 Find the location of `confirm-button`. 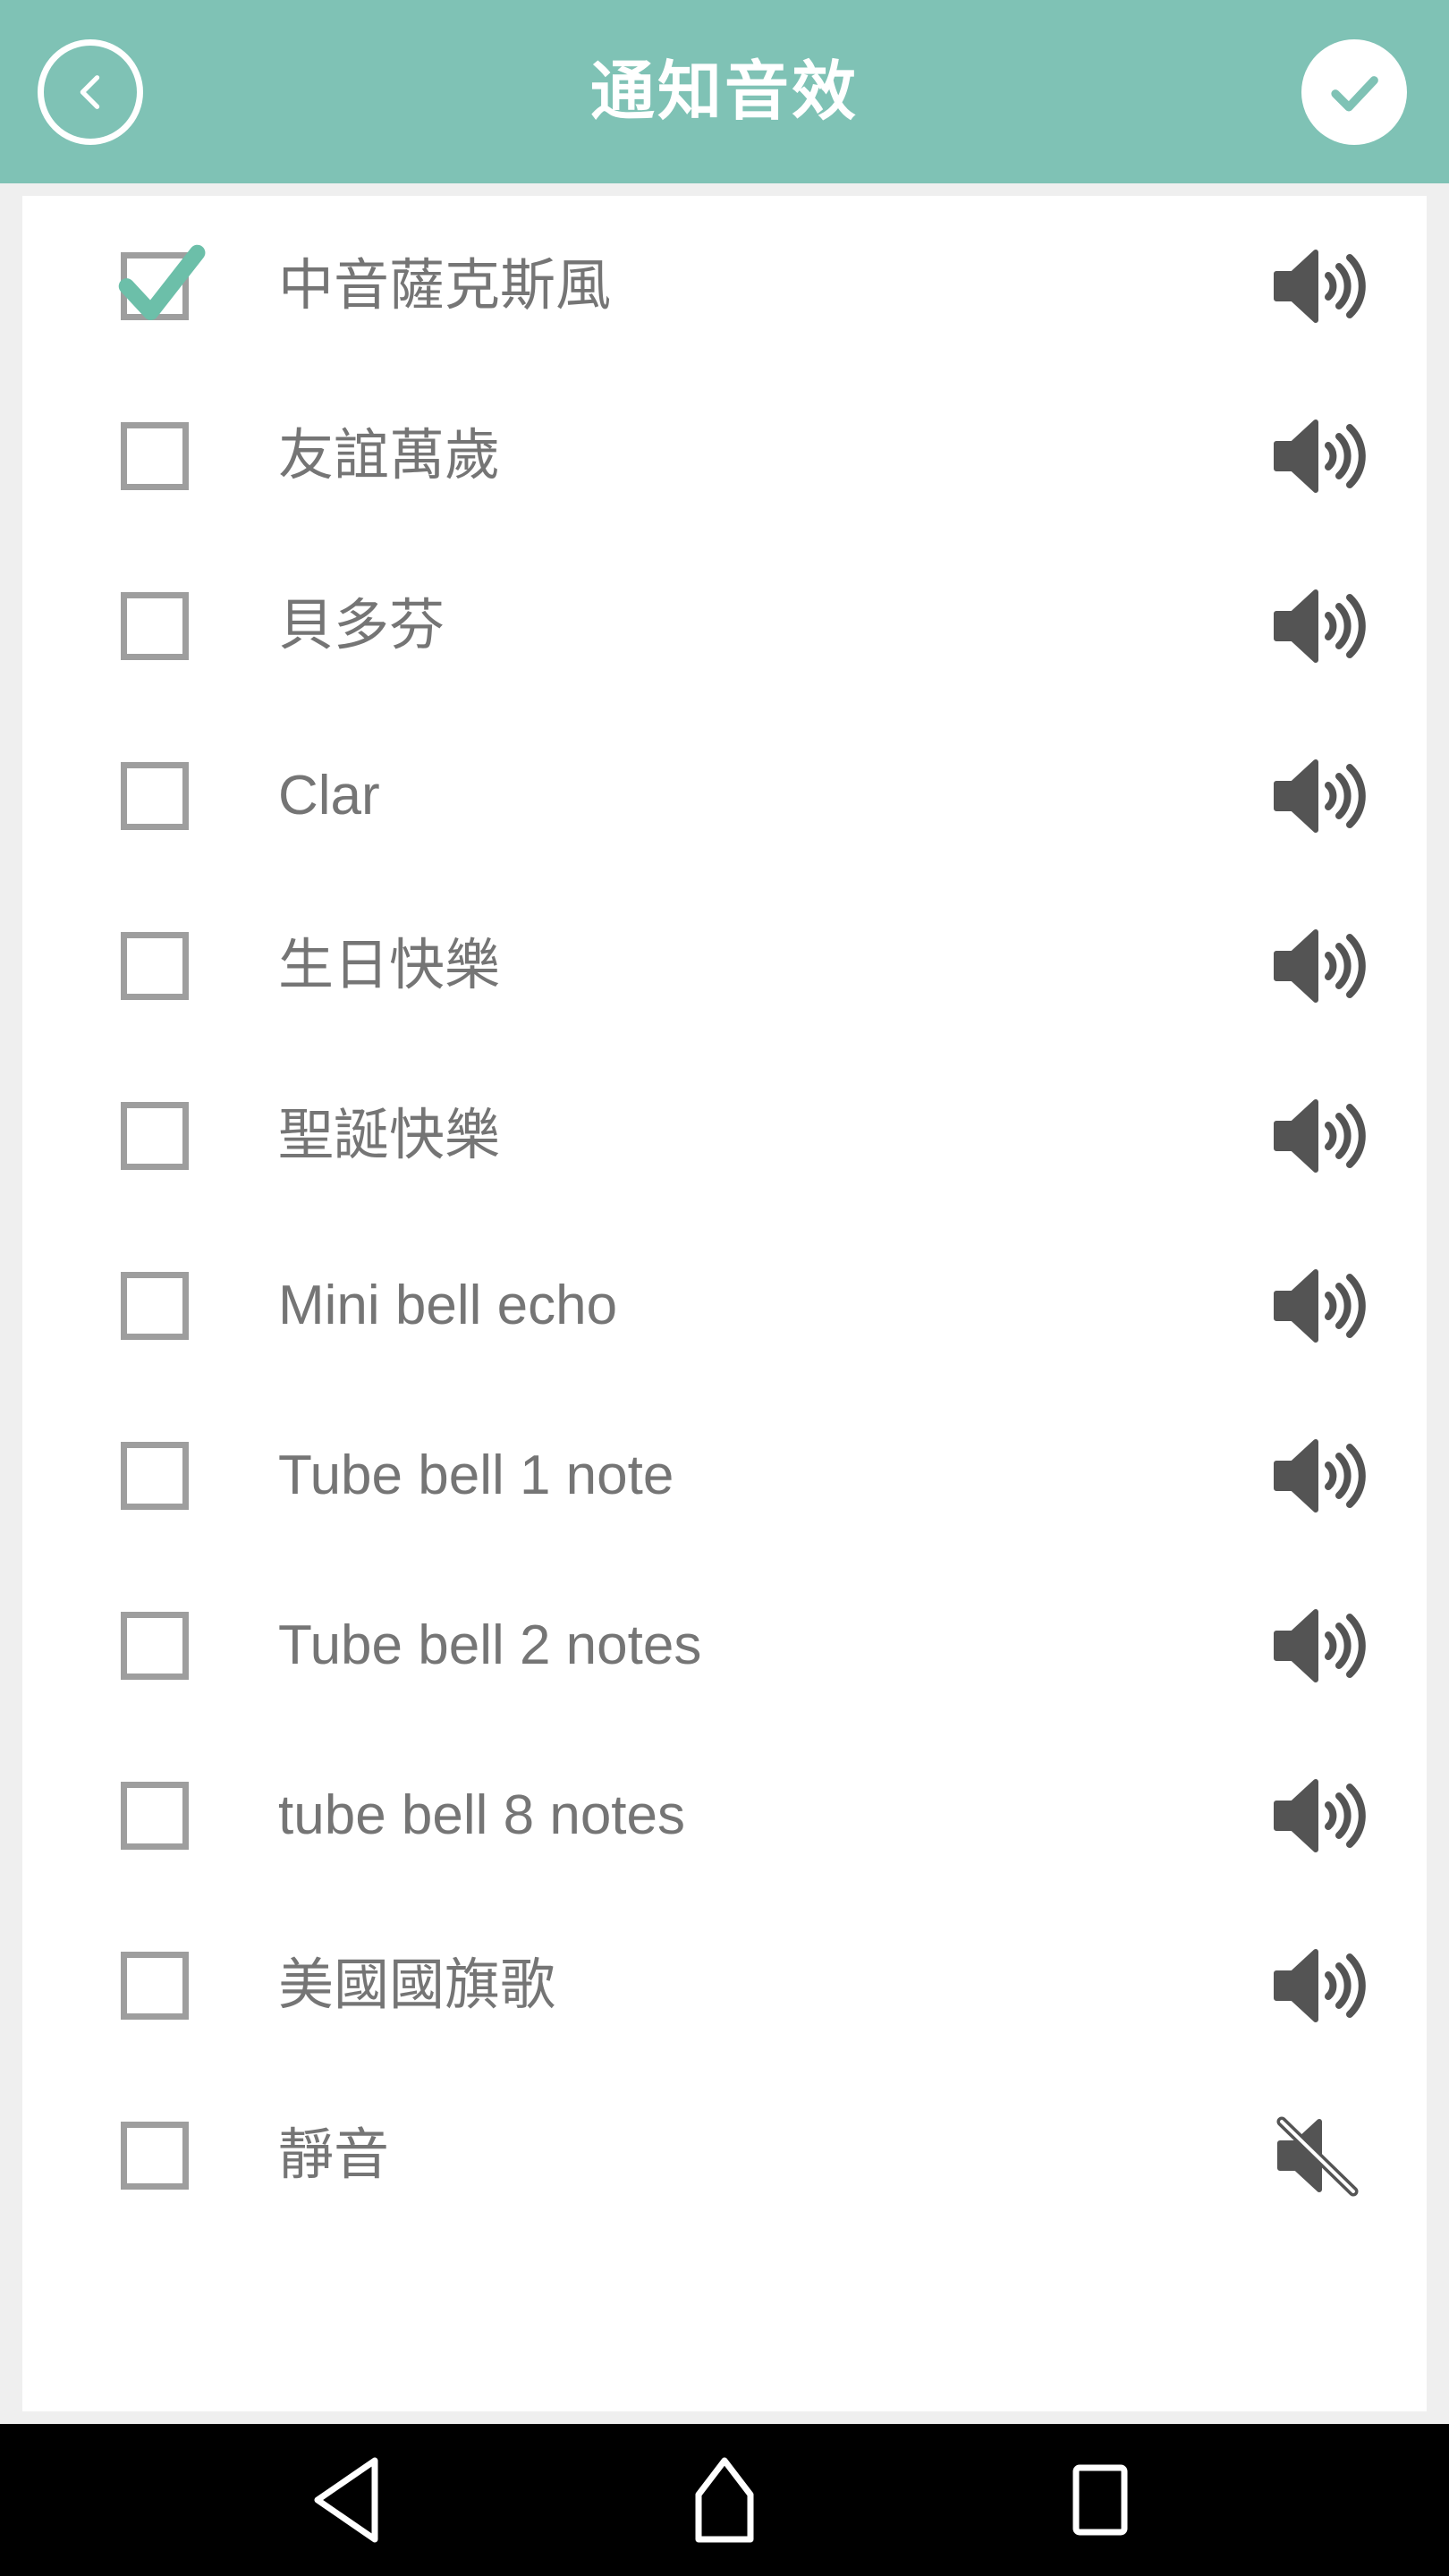

confirm-button is located at coordinates (1354, 91).